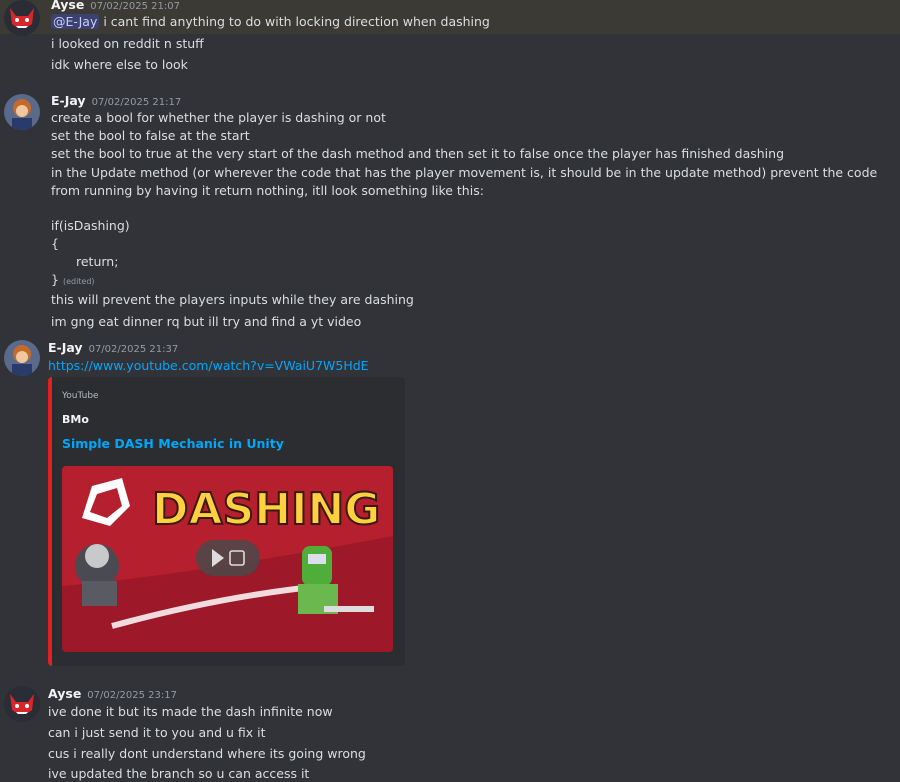 The width and height of the screenshot is (900, 782). I want to click on video-thumbnail: DASHING, so click(227, 559).